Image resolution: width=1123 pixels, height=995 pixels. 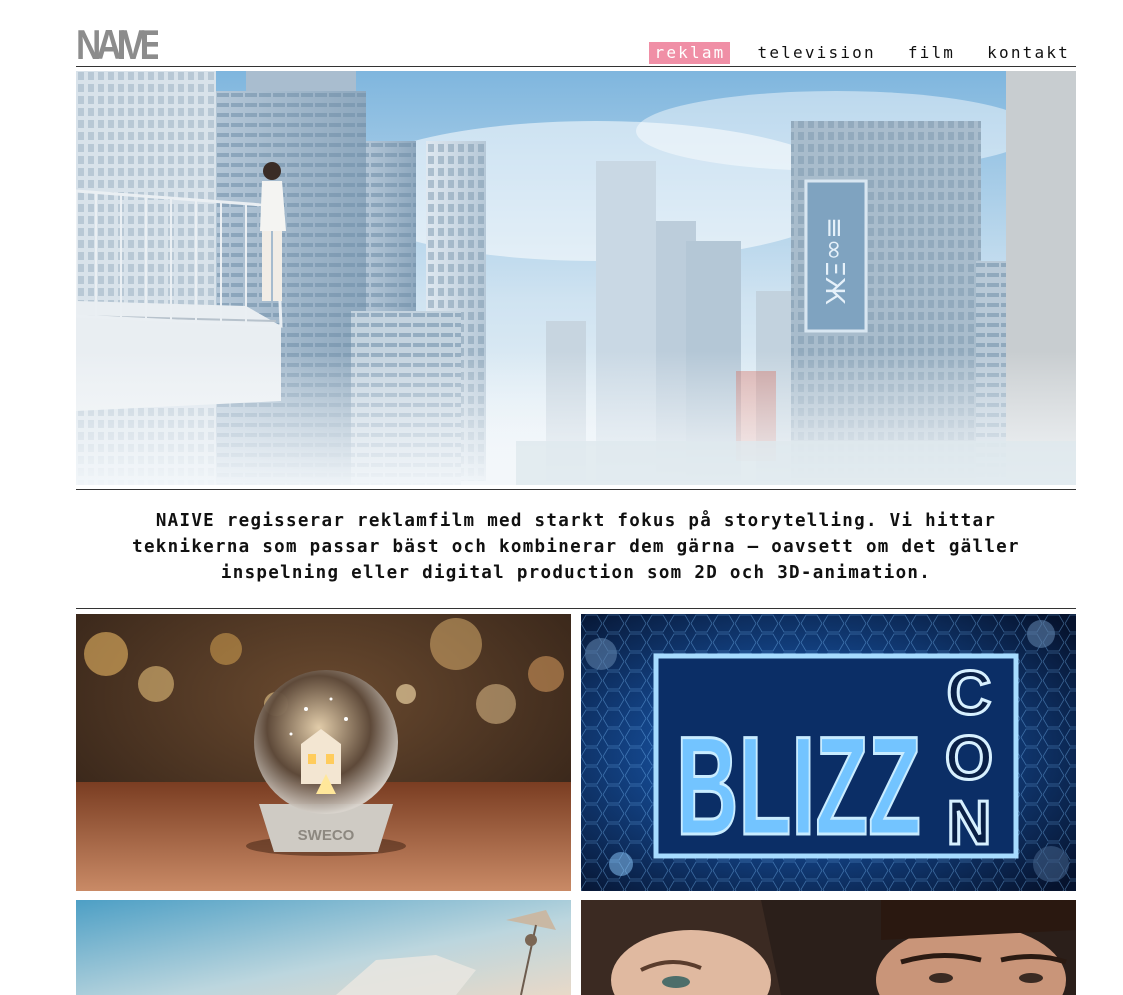 I want to click on nav-television: television, so click(x=816, y=53).